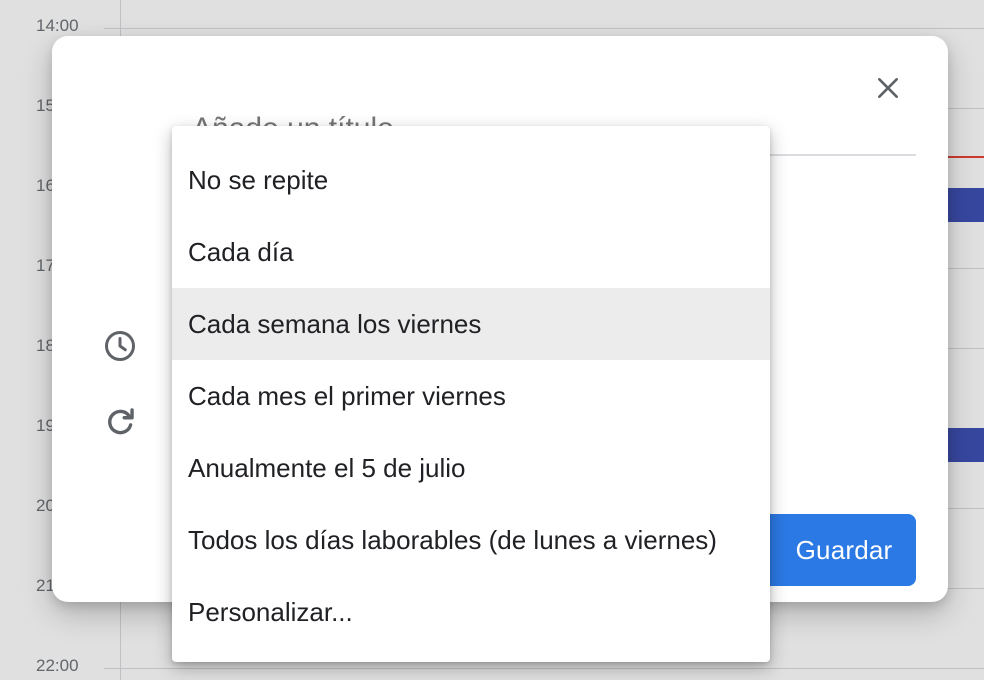  I want to click on repeat-icon, so click(120, 422).